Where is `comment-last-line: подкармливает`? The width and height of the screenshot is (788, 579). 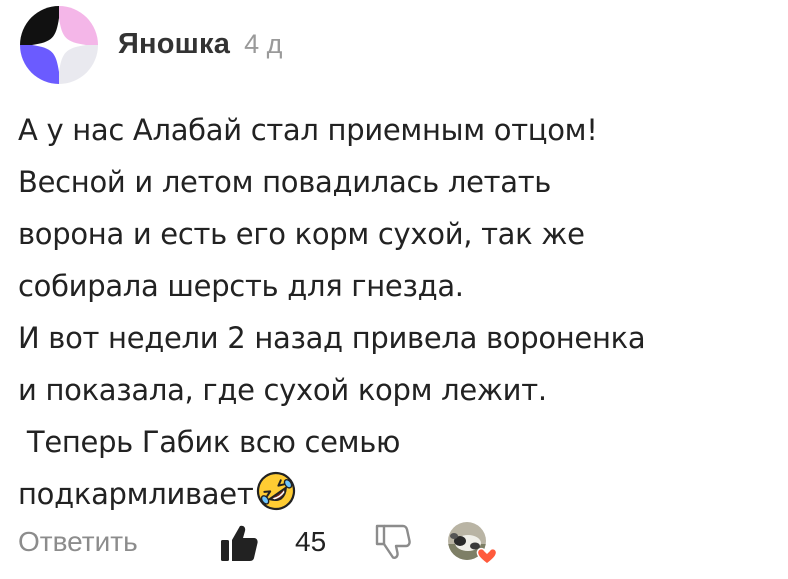
comment-last-line: подкармливает is located at coordinates (400, 494).